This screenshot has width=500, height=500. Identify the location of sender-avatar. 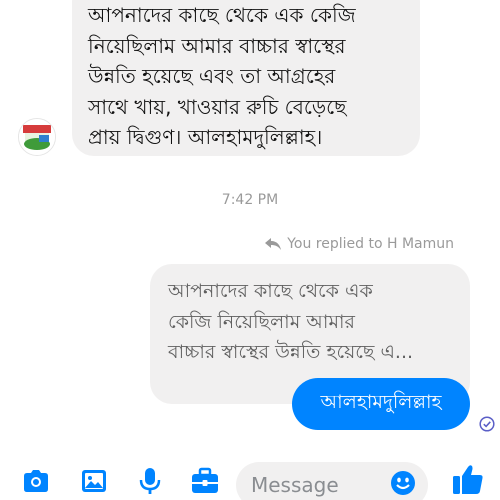
(37, 137).